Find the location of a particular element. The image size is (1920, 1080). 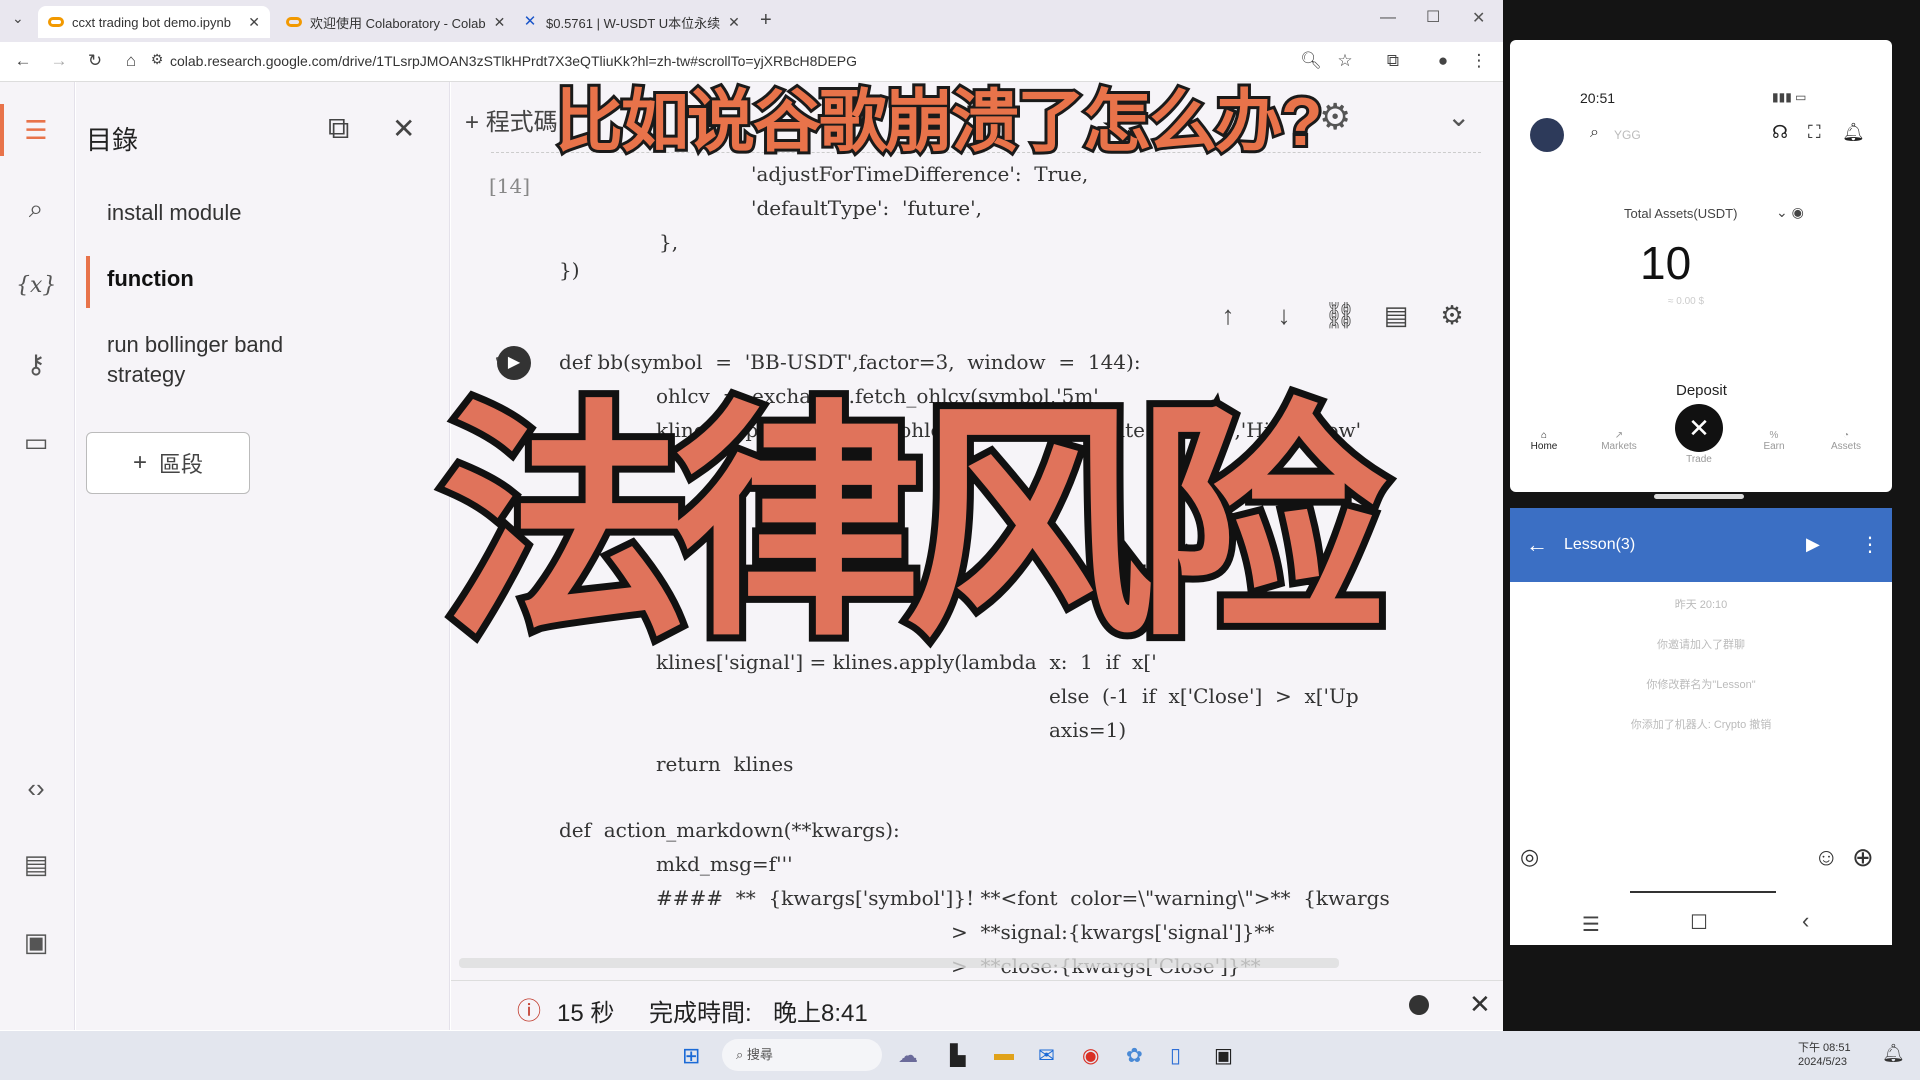

support-icon: ☊ is located at coordinates (1780, 132).